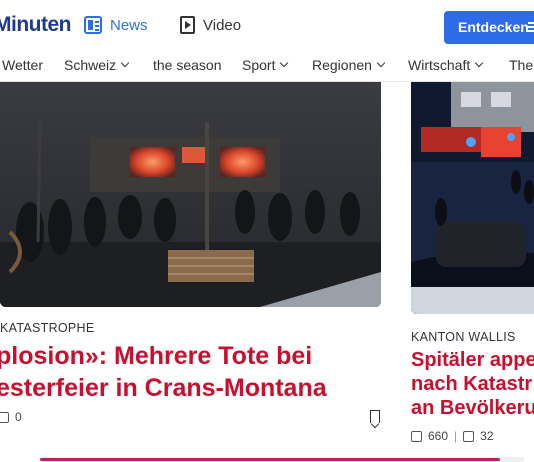  I want to click on category-label: Sport, so click(259, 65).